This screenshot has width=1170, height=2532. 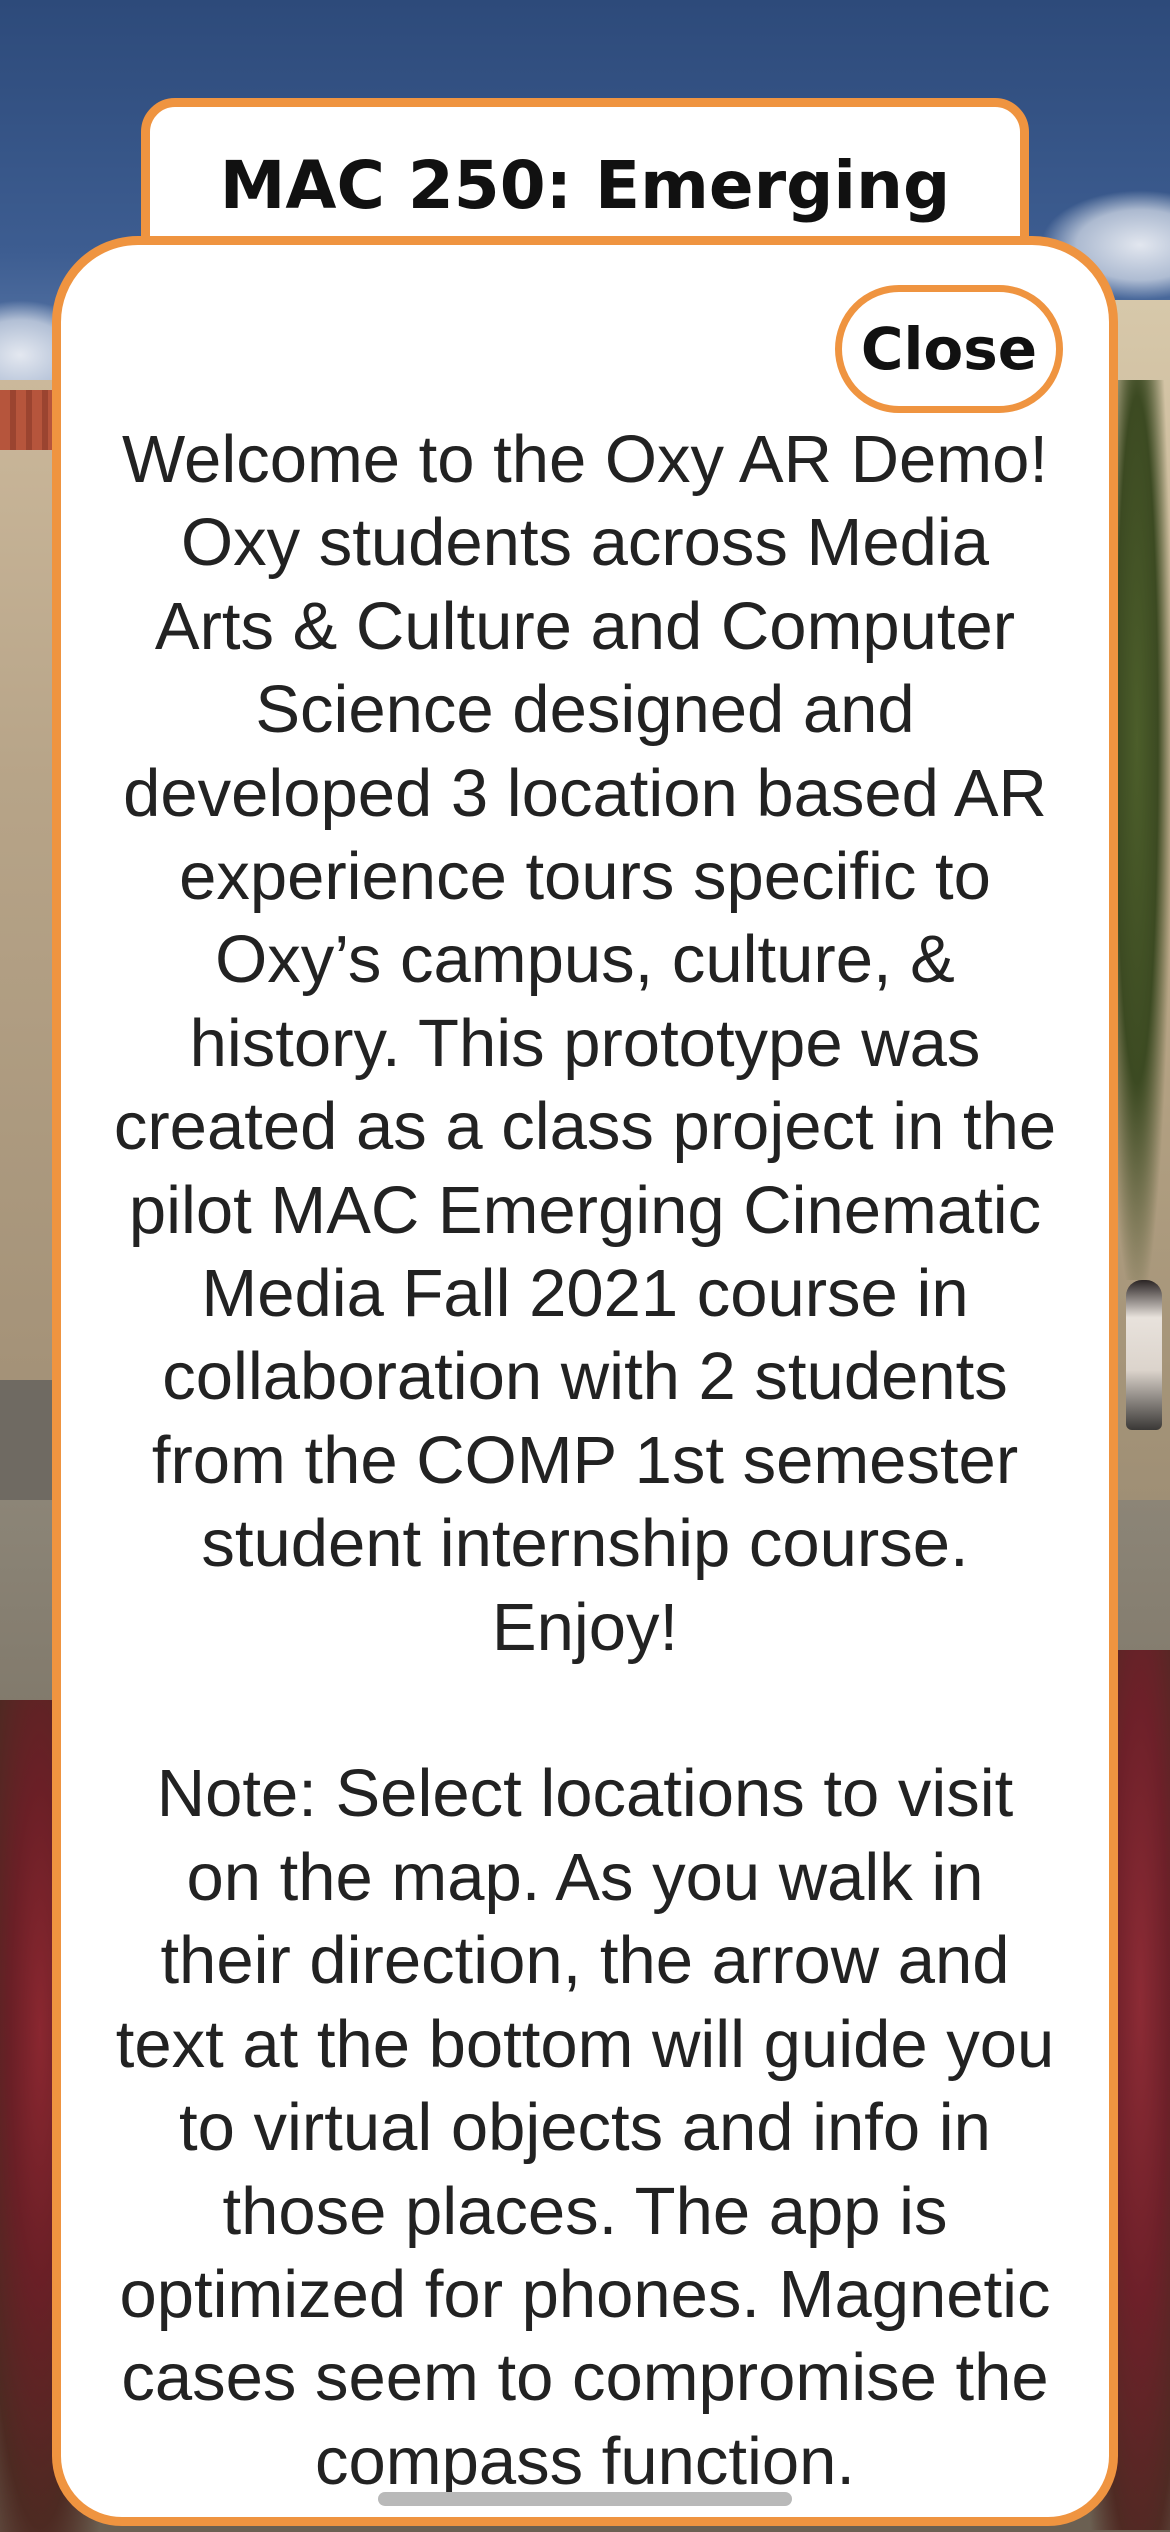 I want to click on note-line: to virtual objects and info in, so click(x=585, y=2128).